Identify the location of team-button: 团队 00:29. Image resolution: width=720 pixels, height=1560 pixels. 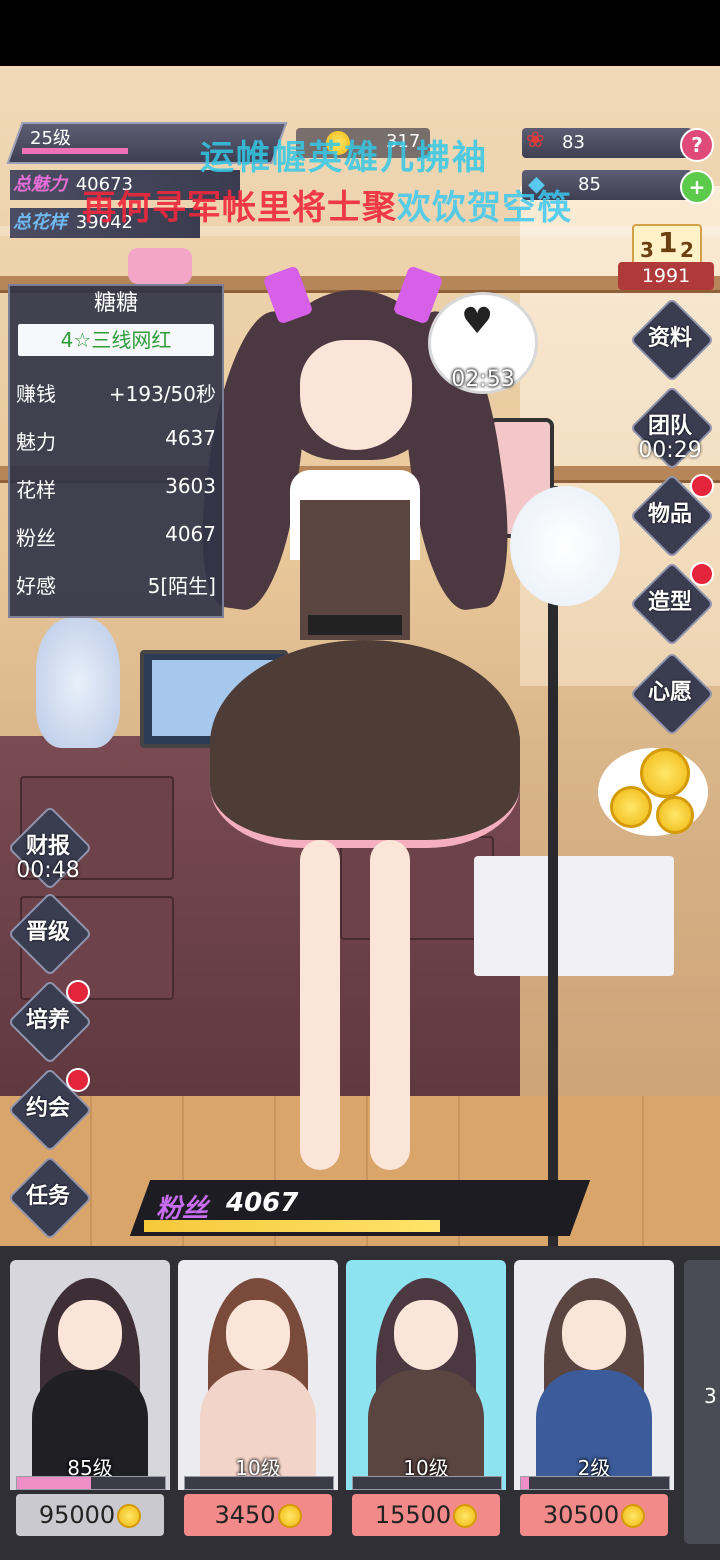
(672, 428).